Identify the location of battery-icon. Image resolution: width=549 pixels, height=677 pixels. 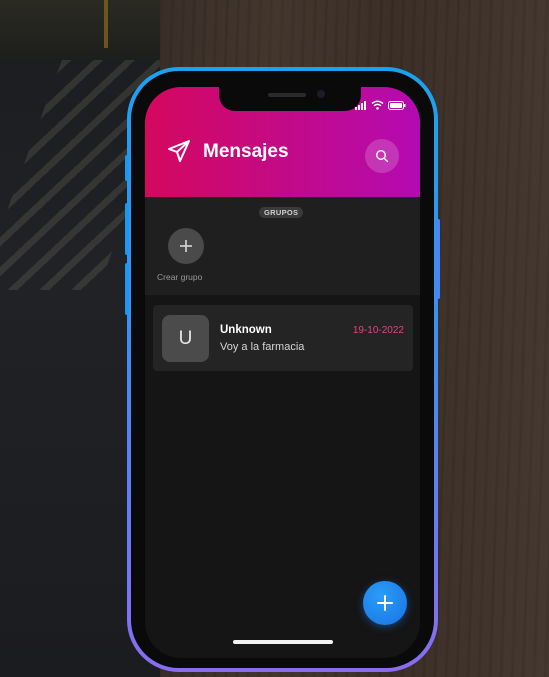
(397, 105).